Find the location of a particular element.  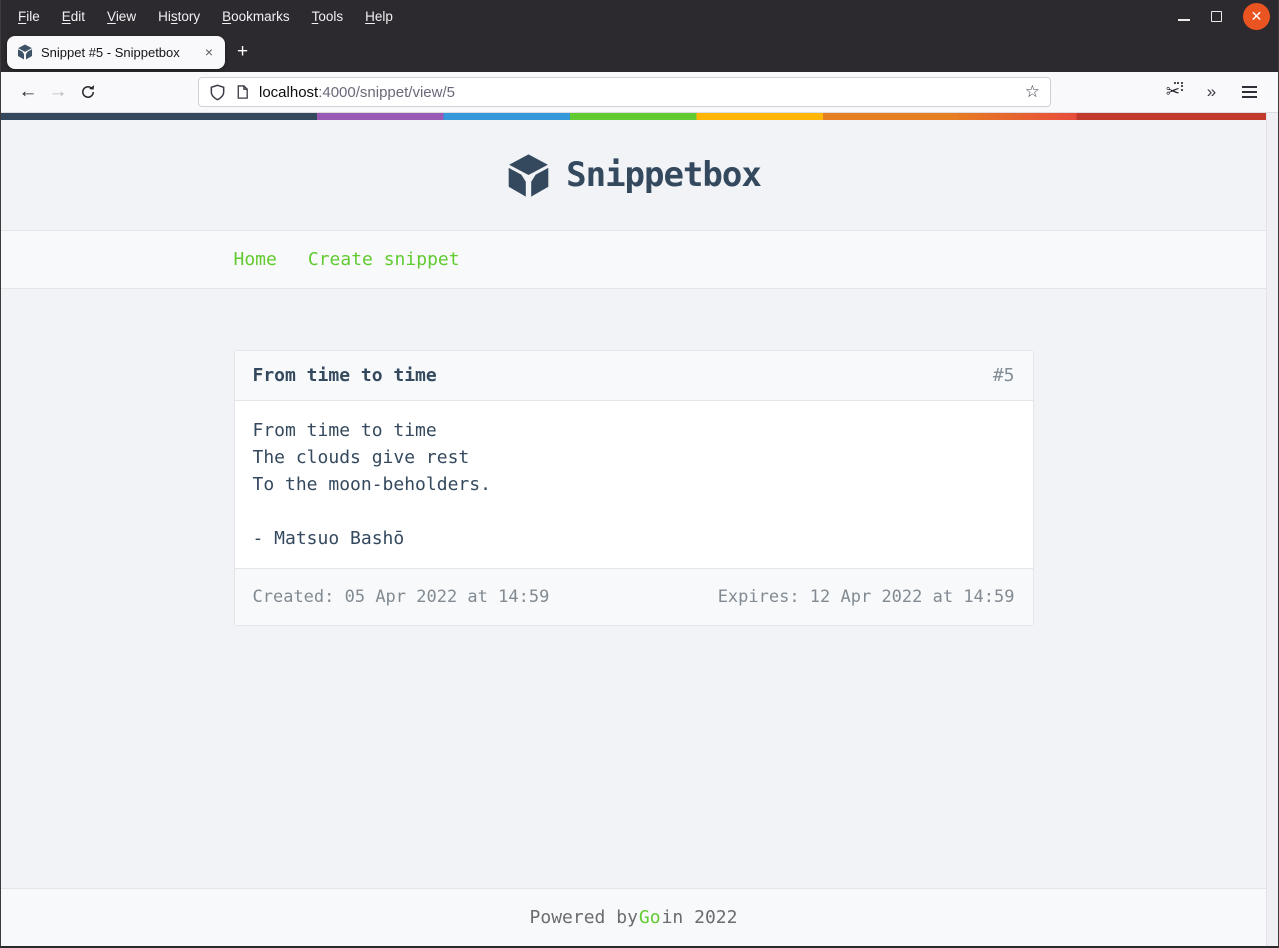

back-icon: ← is located at coordinates (28, 91).